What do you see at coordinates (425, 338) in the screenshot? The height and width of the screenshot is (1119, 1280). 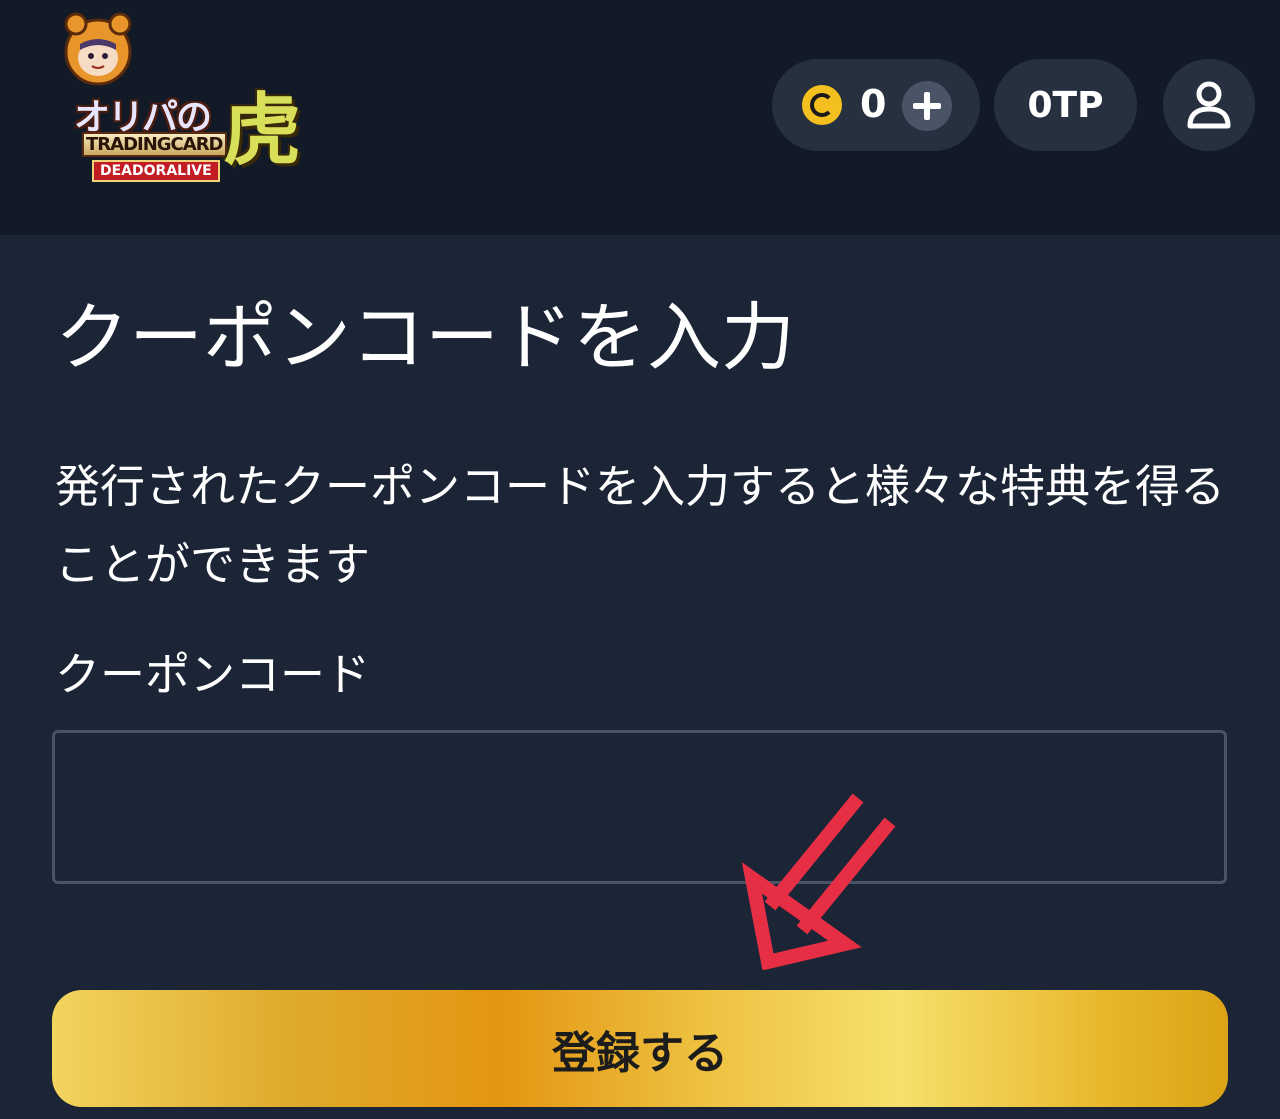 I see `page-title: クーポンコードを入力` at bounding box center [425, 338].